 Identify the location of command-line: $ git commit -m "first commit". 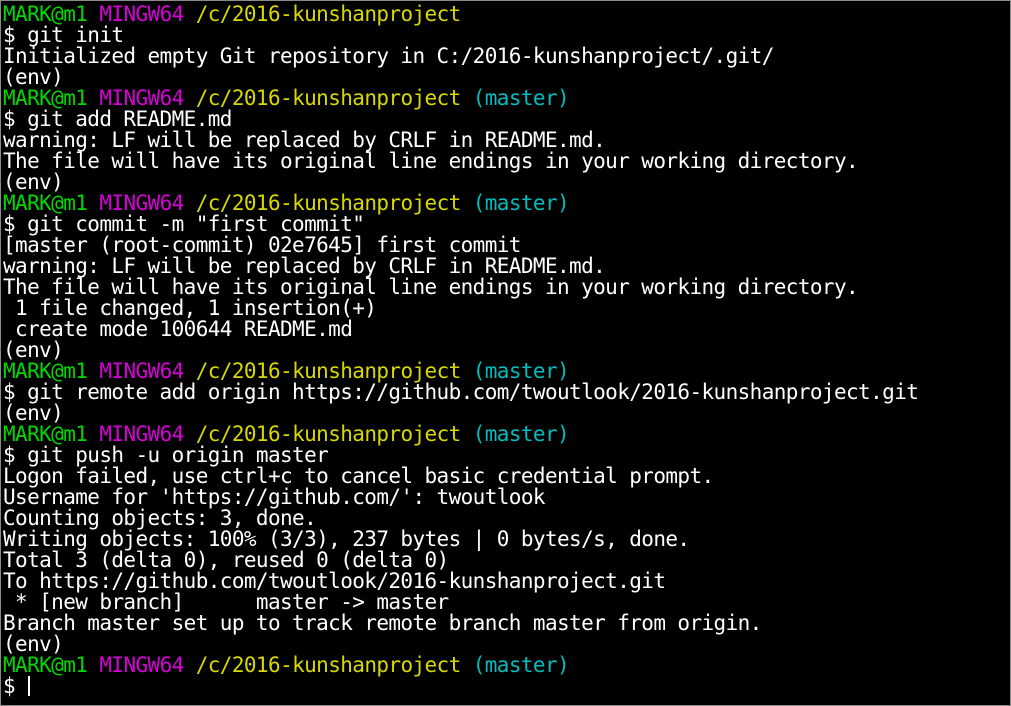
(505, 224).